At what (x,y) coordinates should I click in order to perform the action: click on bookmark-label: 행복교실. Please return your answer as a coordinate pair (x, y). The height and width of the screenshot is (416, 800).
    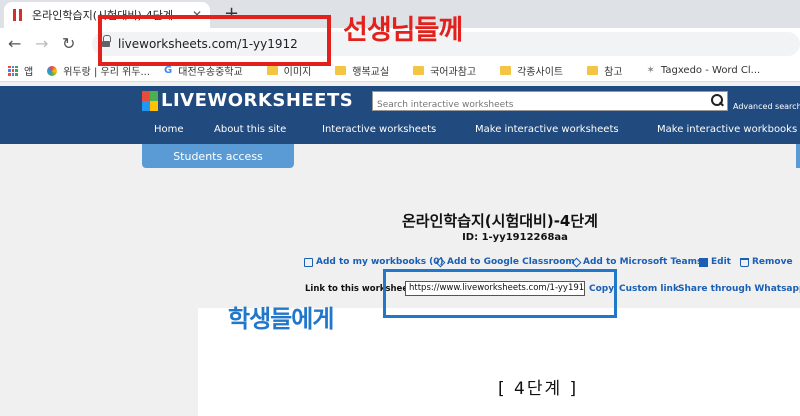
    Looking at the image, I should click on (371, 72).